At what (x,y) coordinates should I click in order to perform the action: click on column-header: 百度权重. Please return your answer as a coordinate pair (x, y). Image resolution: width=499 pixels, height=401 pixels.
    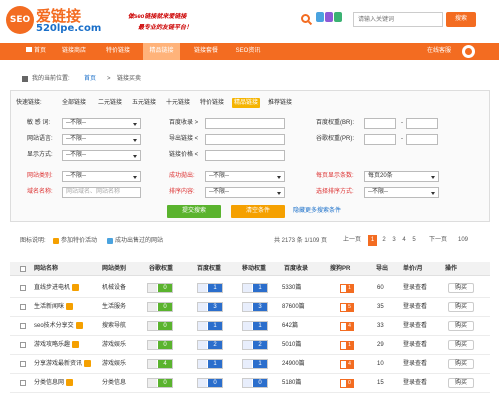
    Looking at the image, I should click on (209, 269).